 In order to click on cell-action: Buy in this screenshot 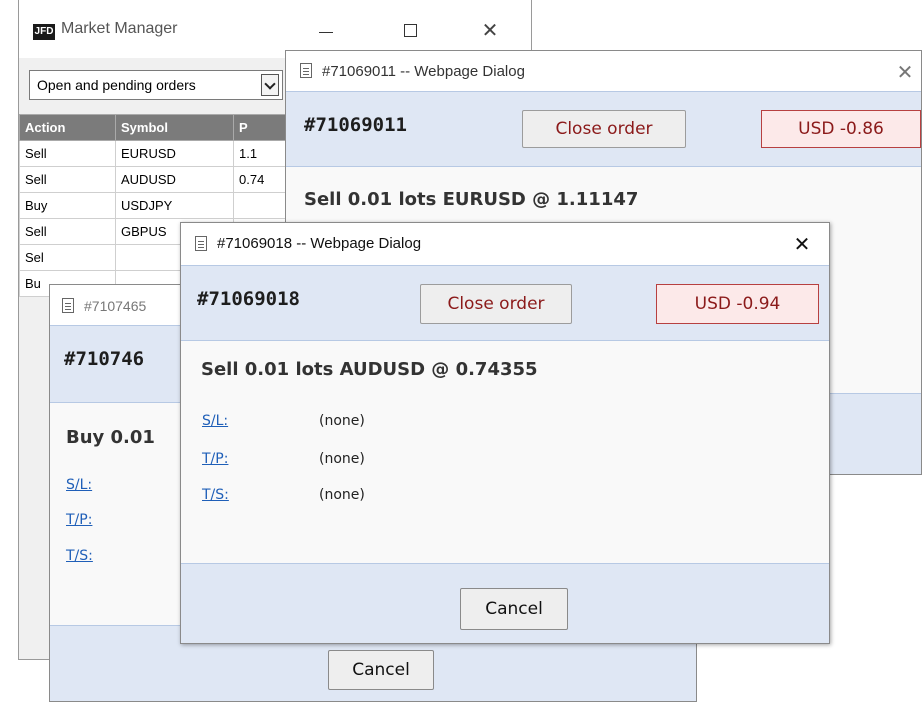, I will do `click(67, 205)`.